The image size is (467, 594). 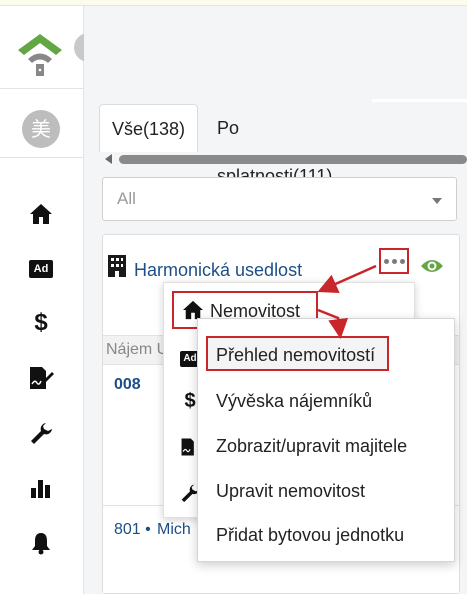 What do you see at coordinates (108, 159) in the screenshot?
I see `scroll-left-icon` at bounding box center [108, 159].